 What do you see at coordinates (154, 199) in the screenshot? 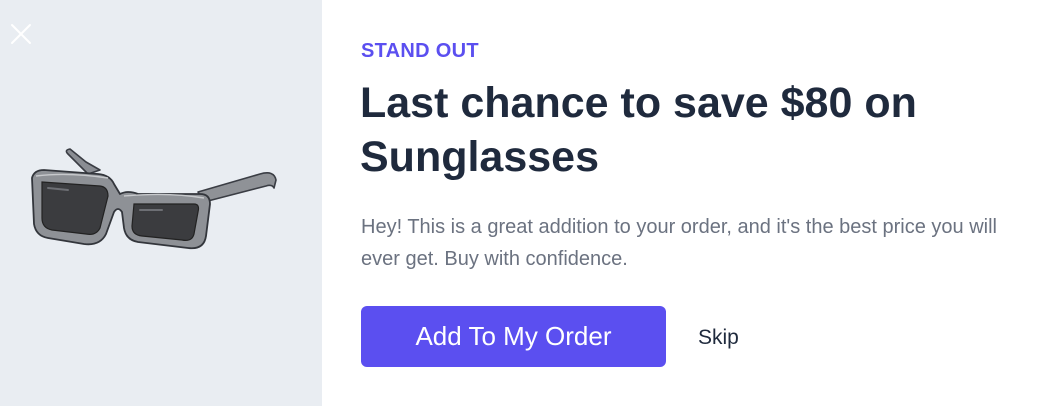
I see `sunglasses-image` at bounding box center [154, 199].